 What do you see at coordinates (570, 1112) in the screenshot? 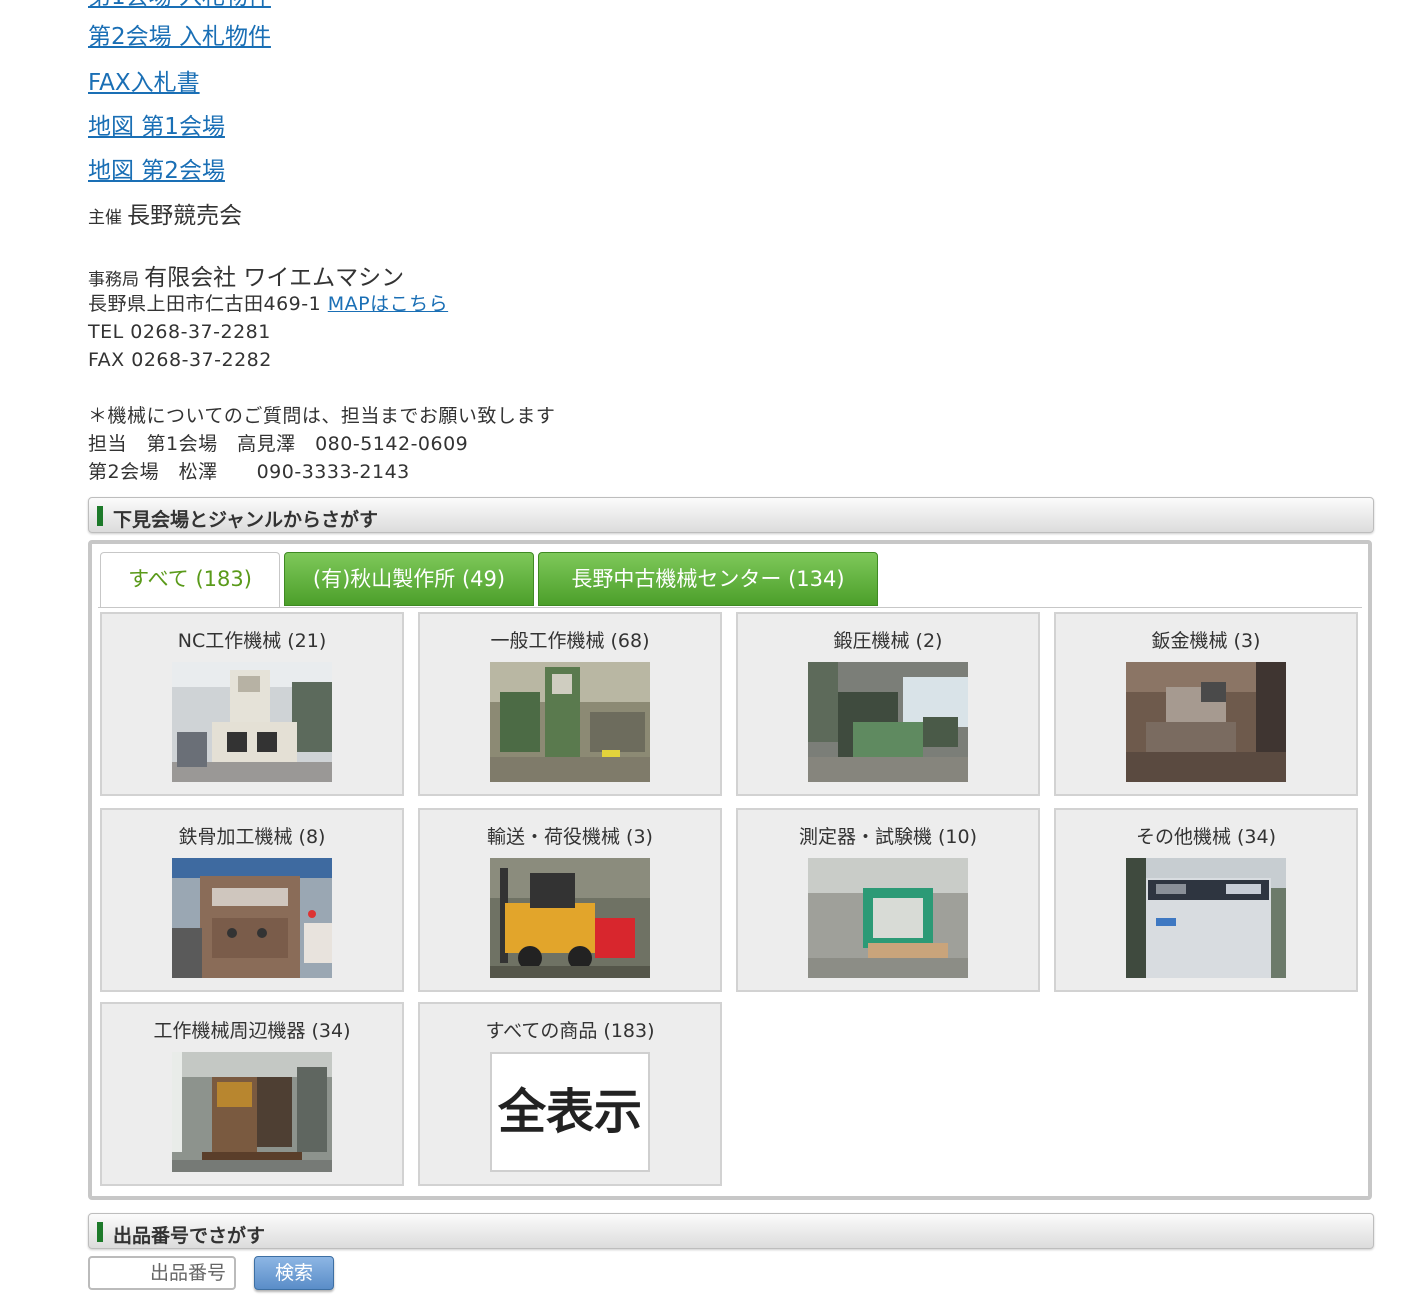
I see `show-all-thumbnail: 全表示` at bounding box center [570, 1112].